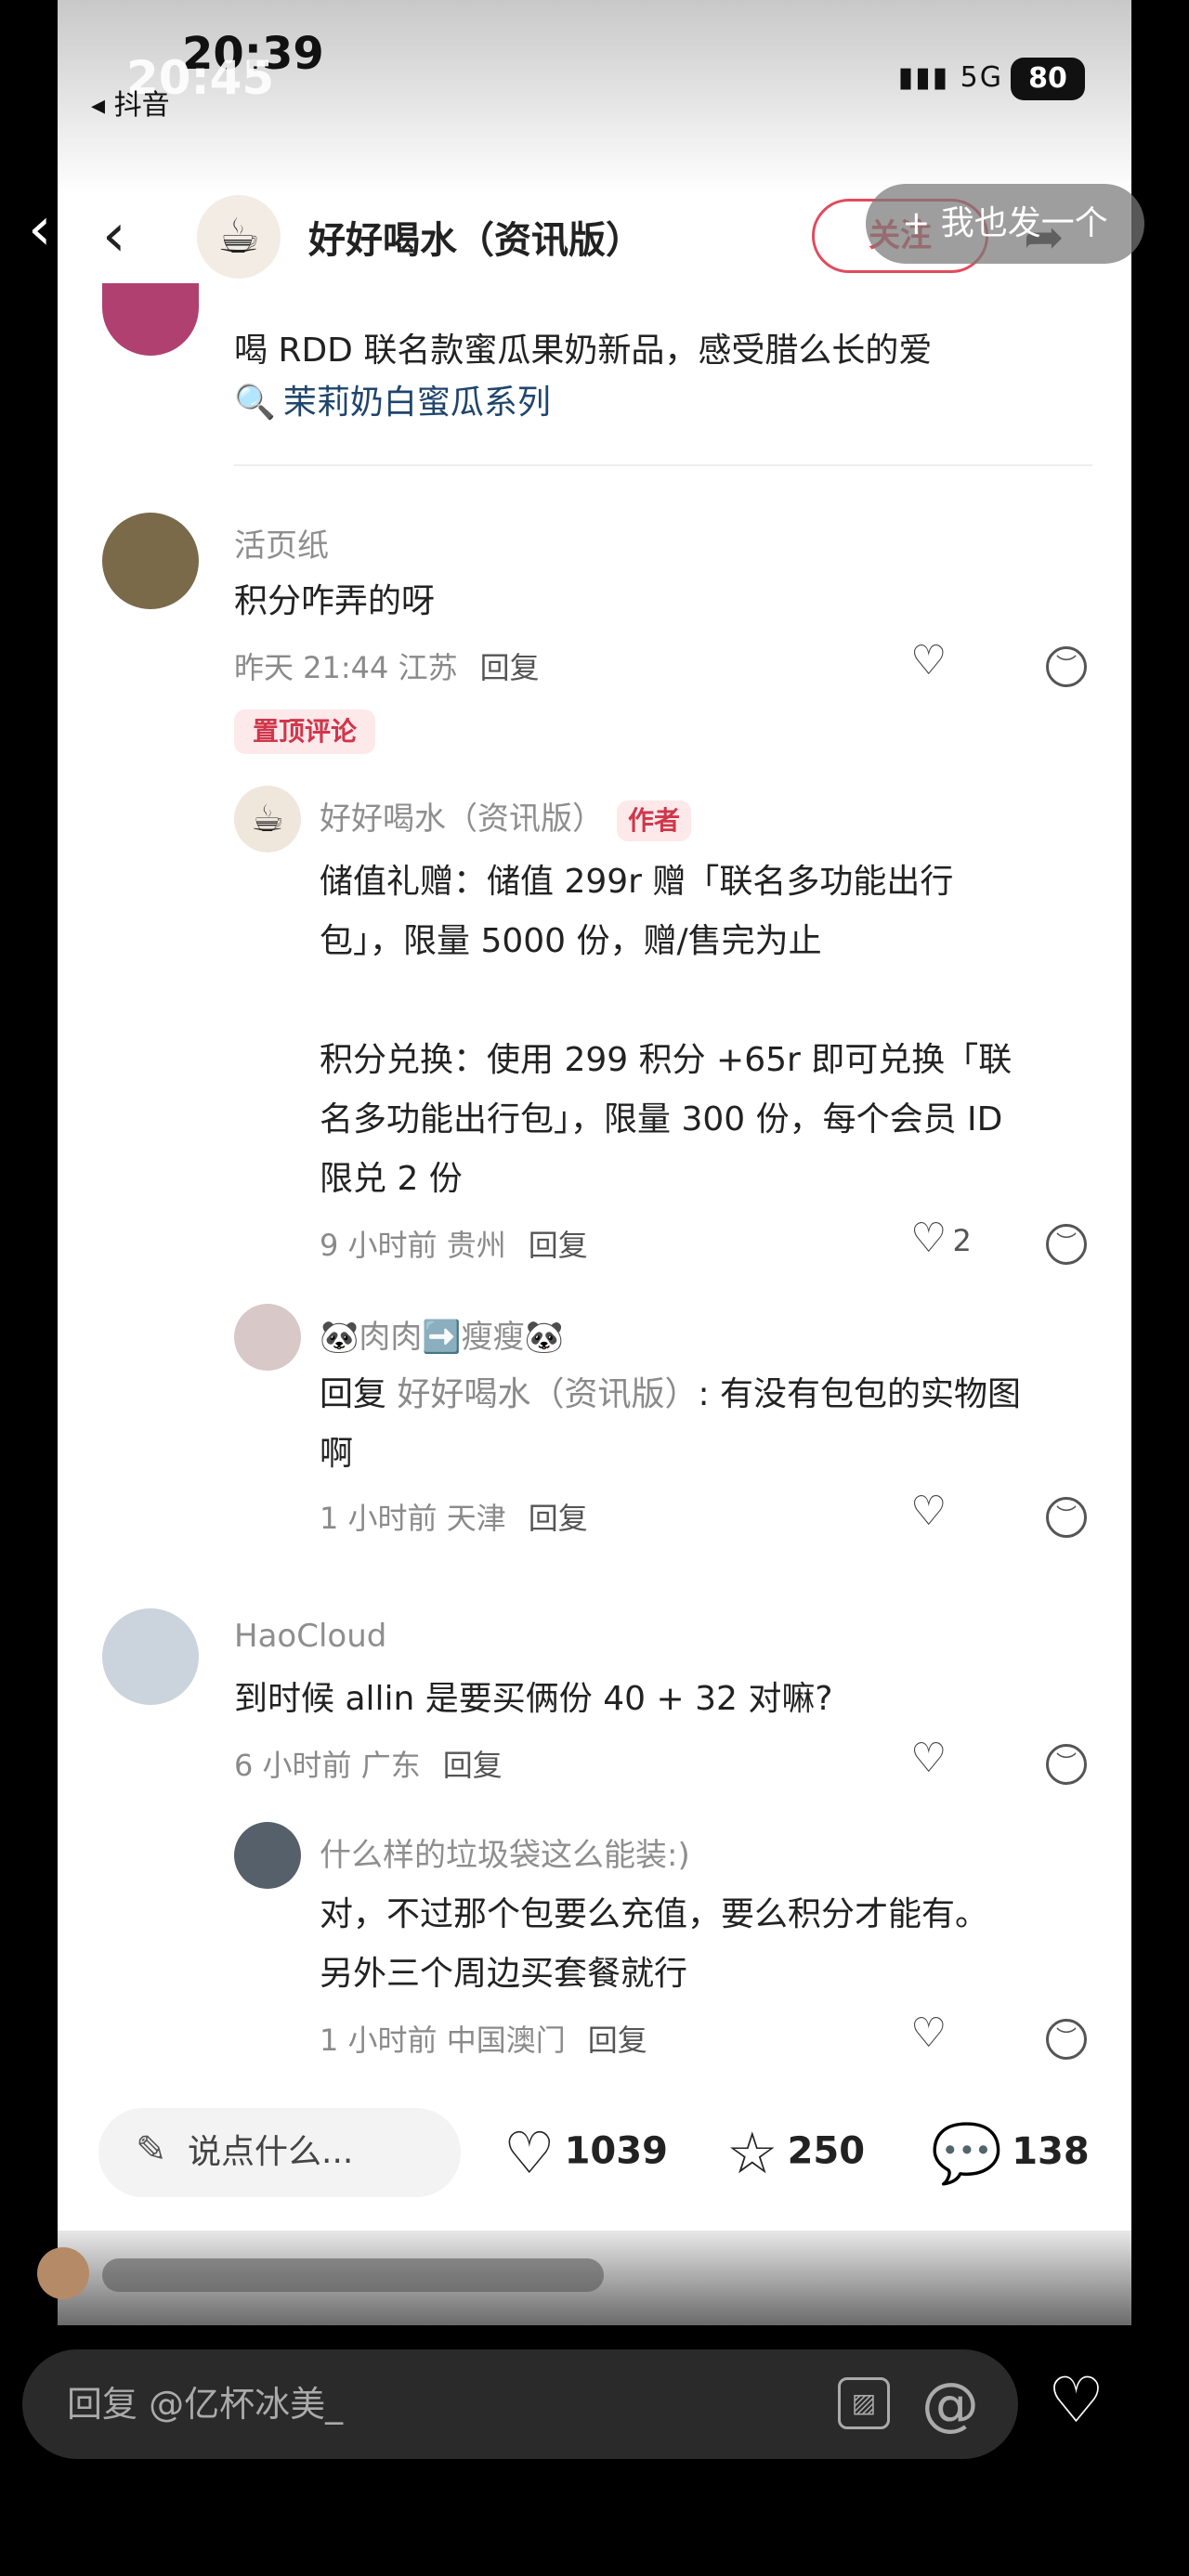  What do you see at coordinates (353, 2275) in the screenshot?
I see `blurred-comment` at bounding box center [353, 2275].